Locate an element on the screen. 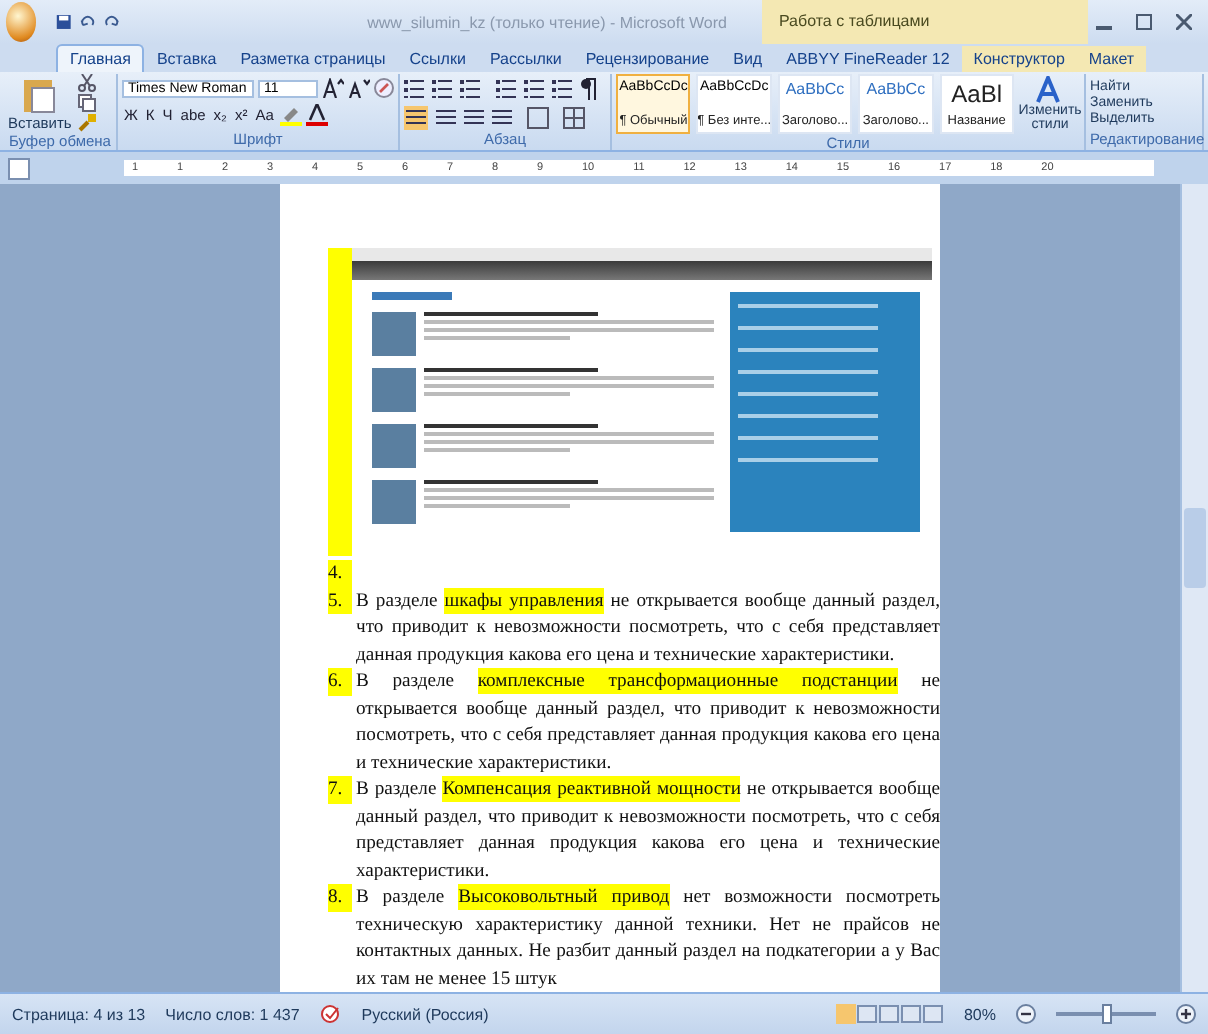  word-count-status: Число слов: 1 437 is located at coordinates (232, 1014).